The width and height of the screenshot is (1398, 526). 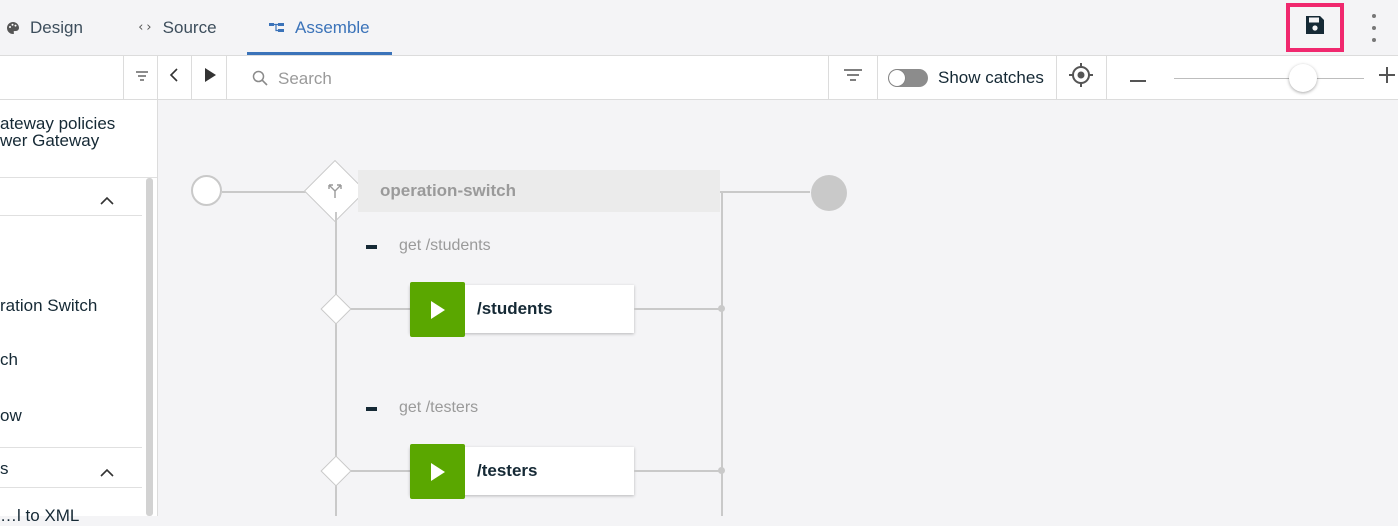 I want to click on save-icon, so click(x=1315, y=27).